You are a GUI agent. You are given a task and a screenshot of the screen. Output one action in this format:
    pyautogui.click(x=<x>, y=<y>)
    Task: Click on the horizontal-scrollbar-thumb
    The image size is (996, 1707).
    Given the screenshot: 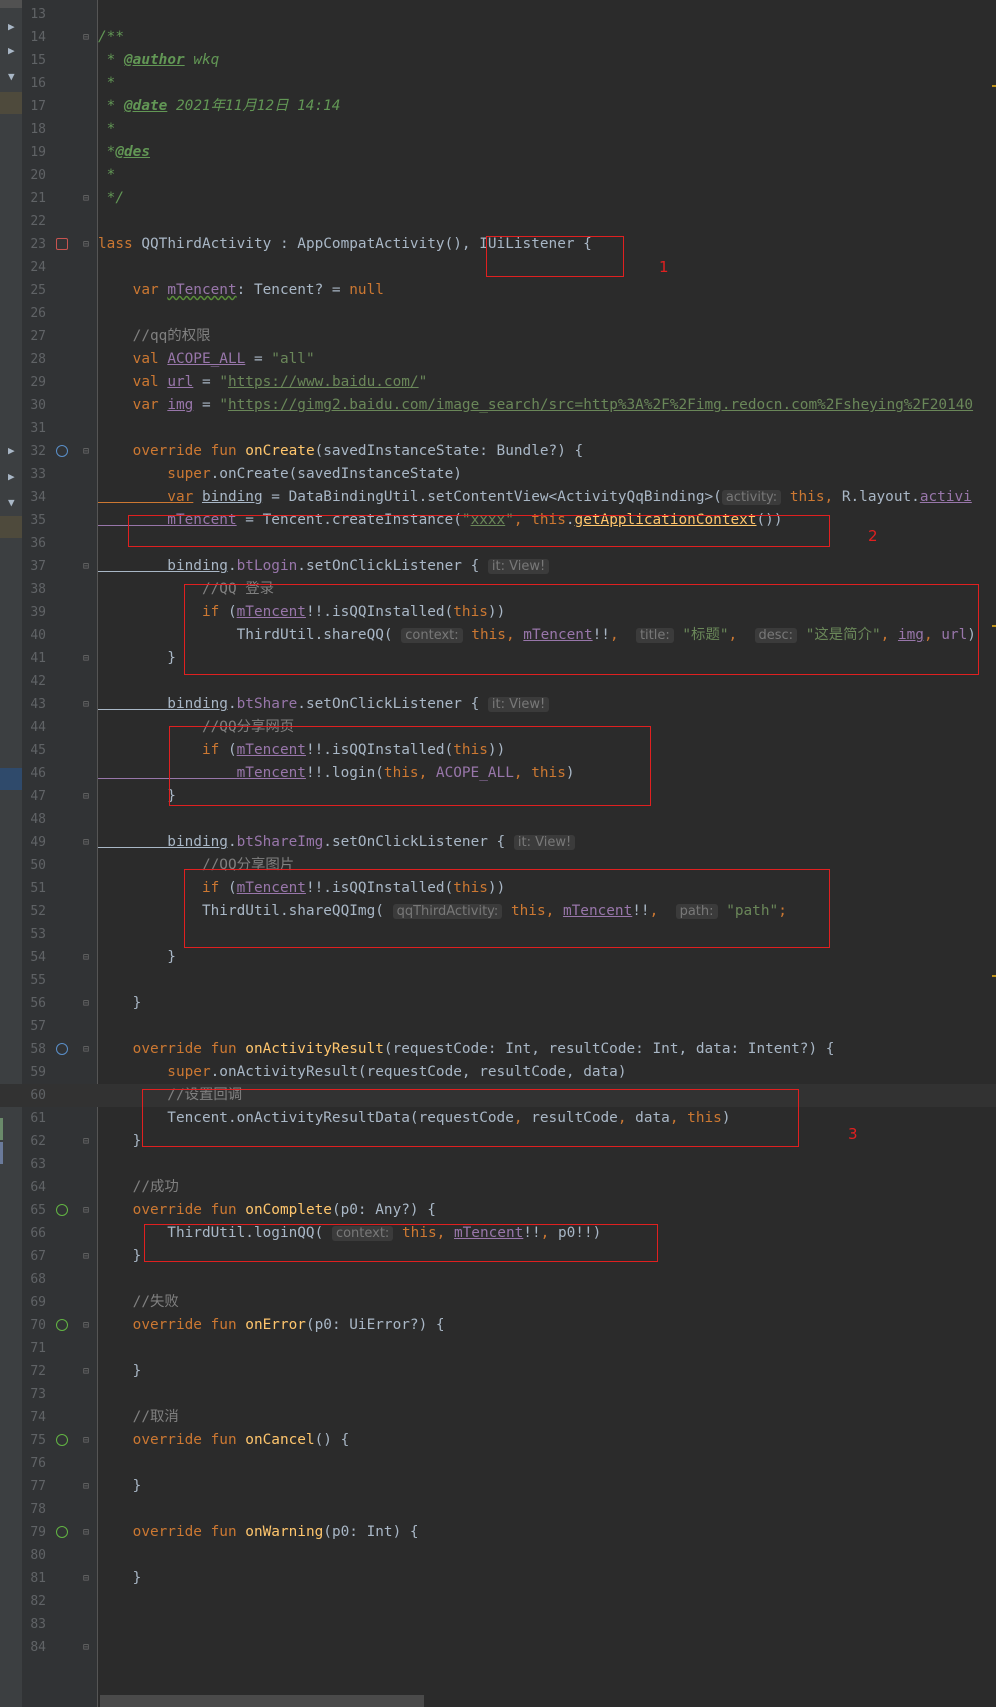 What is the action you would take?
    pyautogui.click(x=262, y=1701)
    